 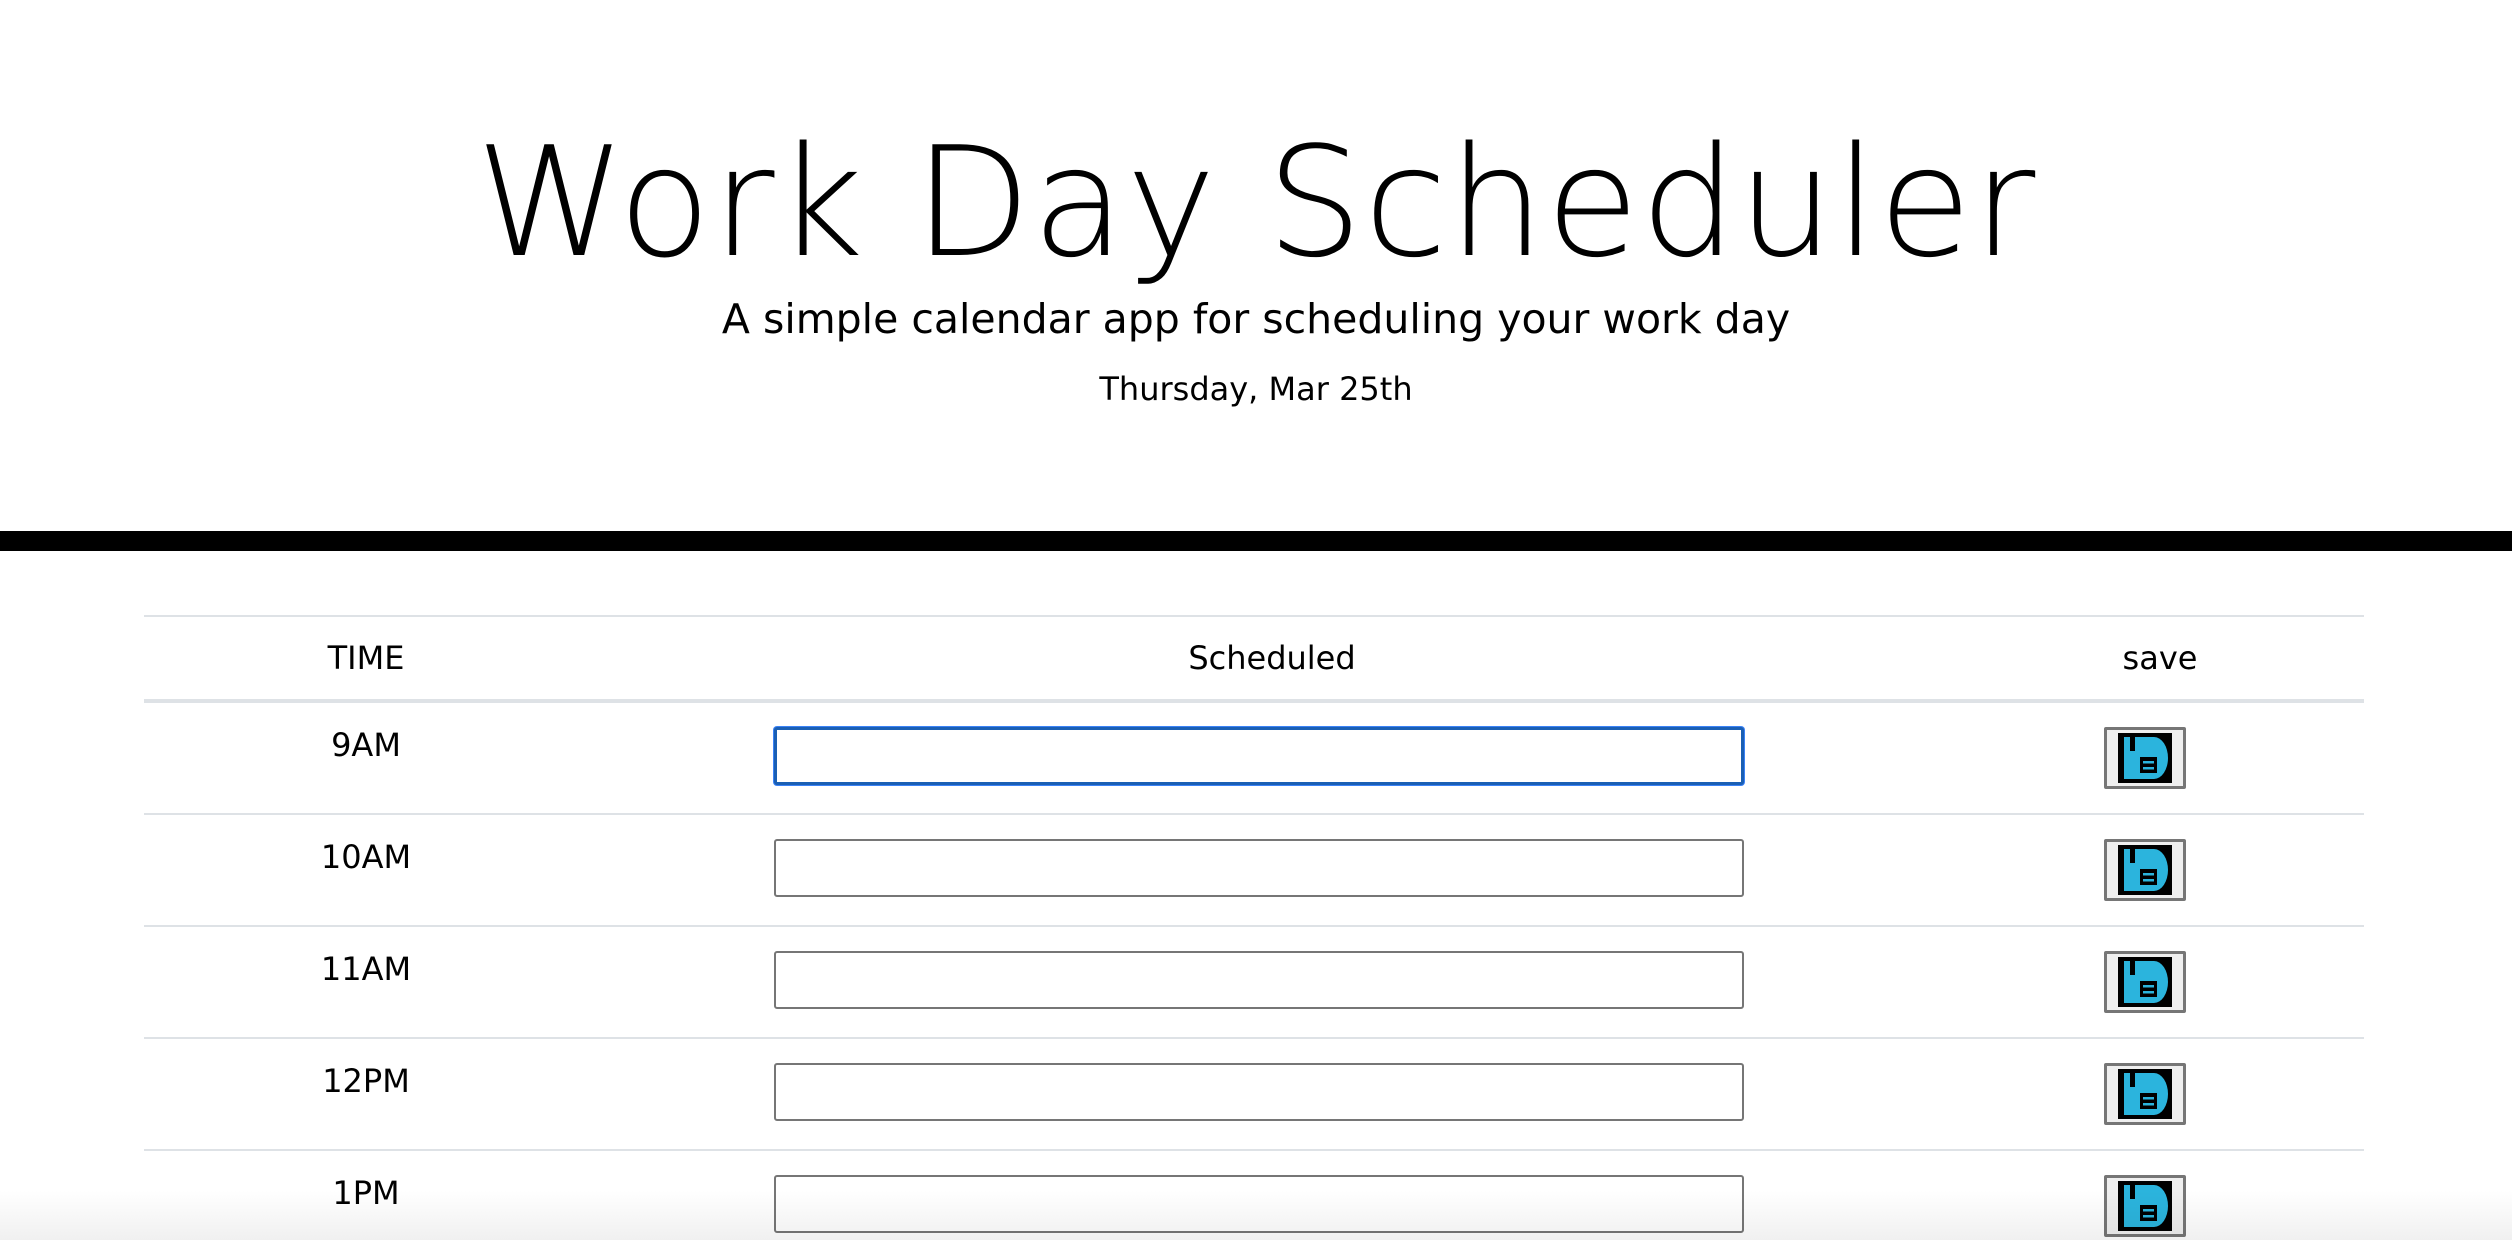 What do you see at coordinates (366, 658) in the screenshot?
I see `column-header-time: TIME` at bounding box center [366, 658].